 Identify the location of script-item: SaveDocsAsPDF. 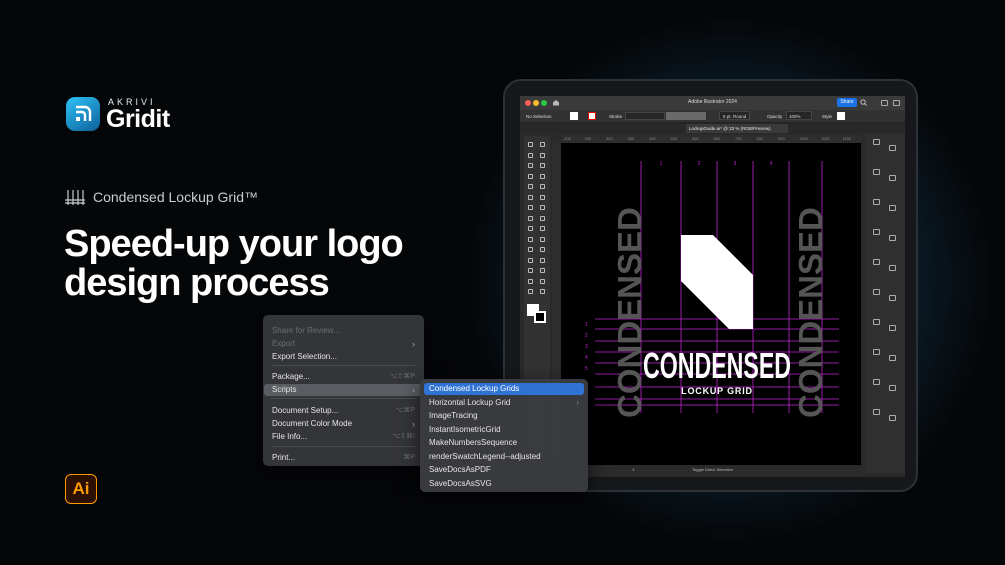
(504, 470).